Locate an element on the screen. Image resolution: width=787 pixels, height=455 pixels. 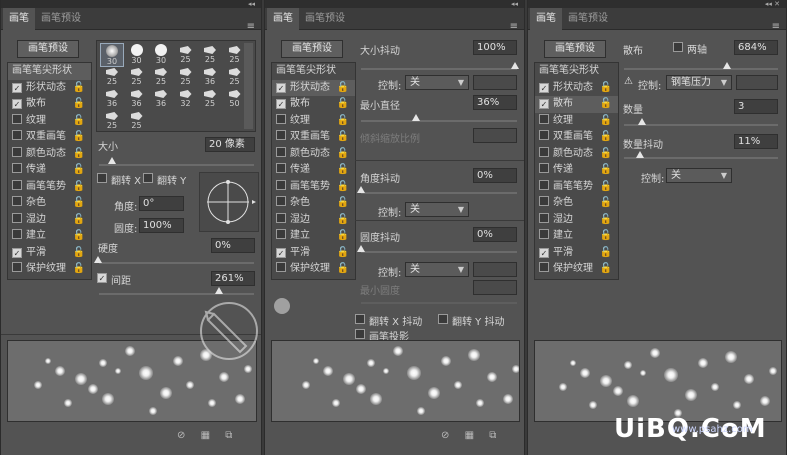
flip-x-jitter-checkbox is located at coordinates (360, 319).